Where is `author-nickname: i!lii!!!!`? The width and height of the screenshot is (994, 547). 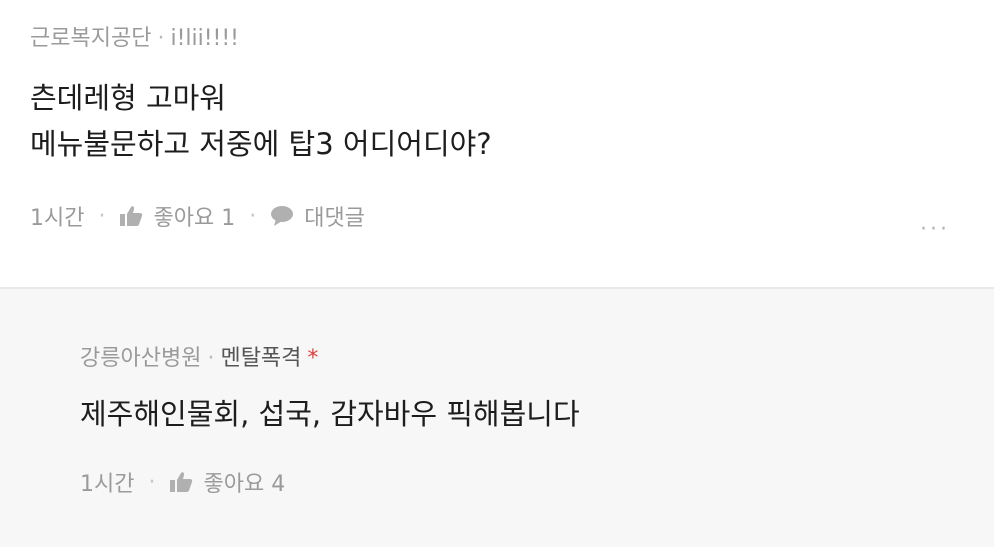
author-nickname: i!lii!!!! is located at coordinates (204, 38).